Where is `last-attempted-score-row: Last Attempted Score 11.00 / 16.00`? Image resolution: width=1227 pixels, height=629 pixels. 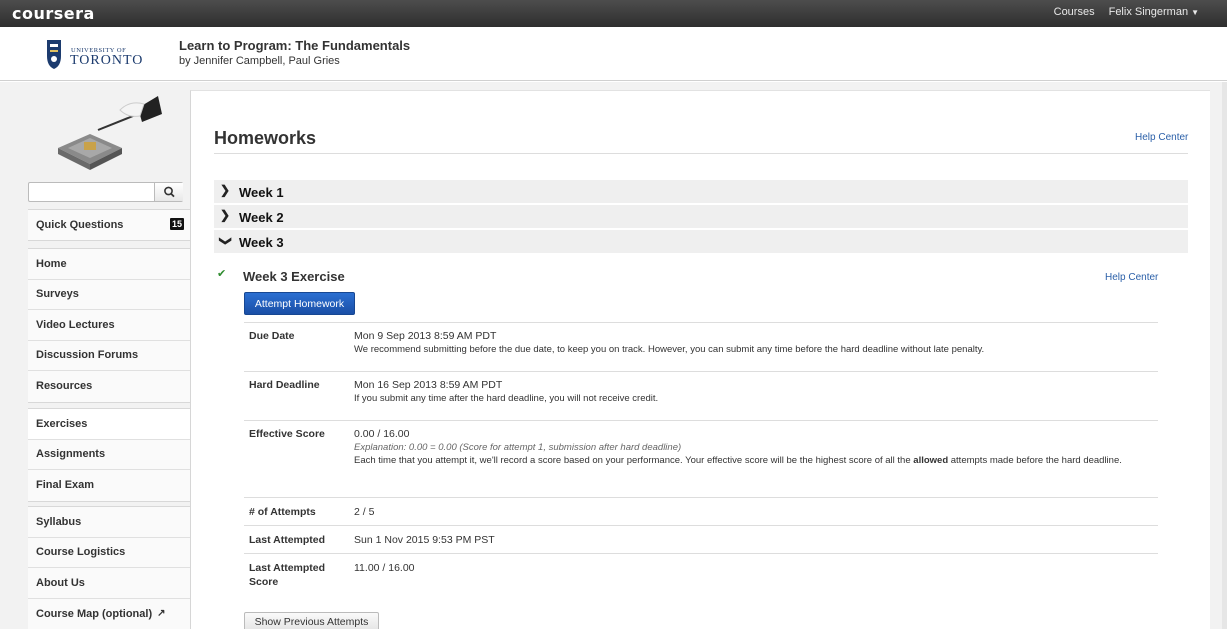 last-attempted-score-row: Last Attempted Score 11.00 / 16.00 is located at coordinates (701, 575).